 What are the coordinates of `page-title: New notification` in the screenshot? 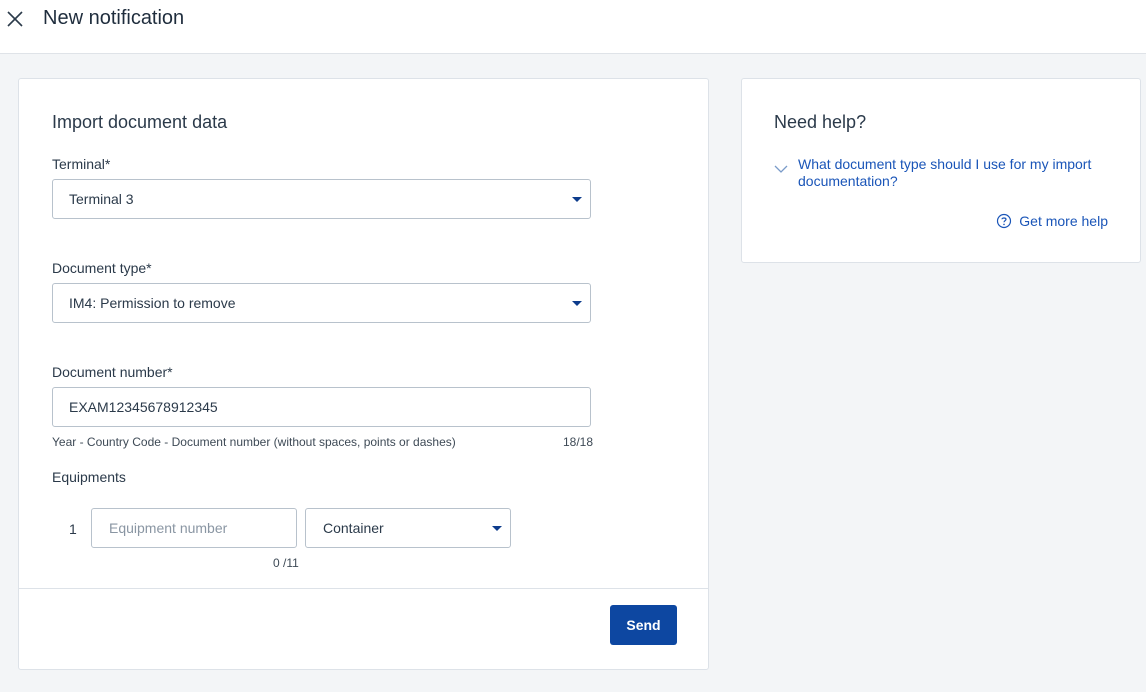 It's located at (114, 18).